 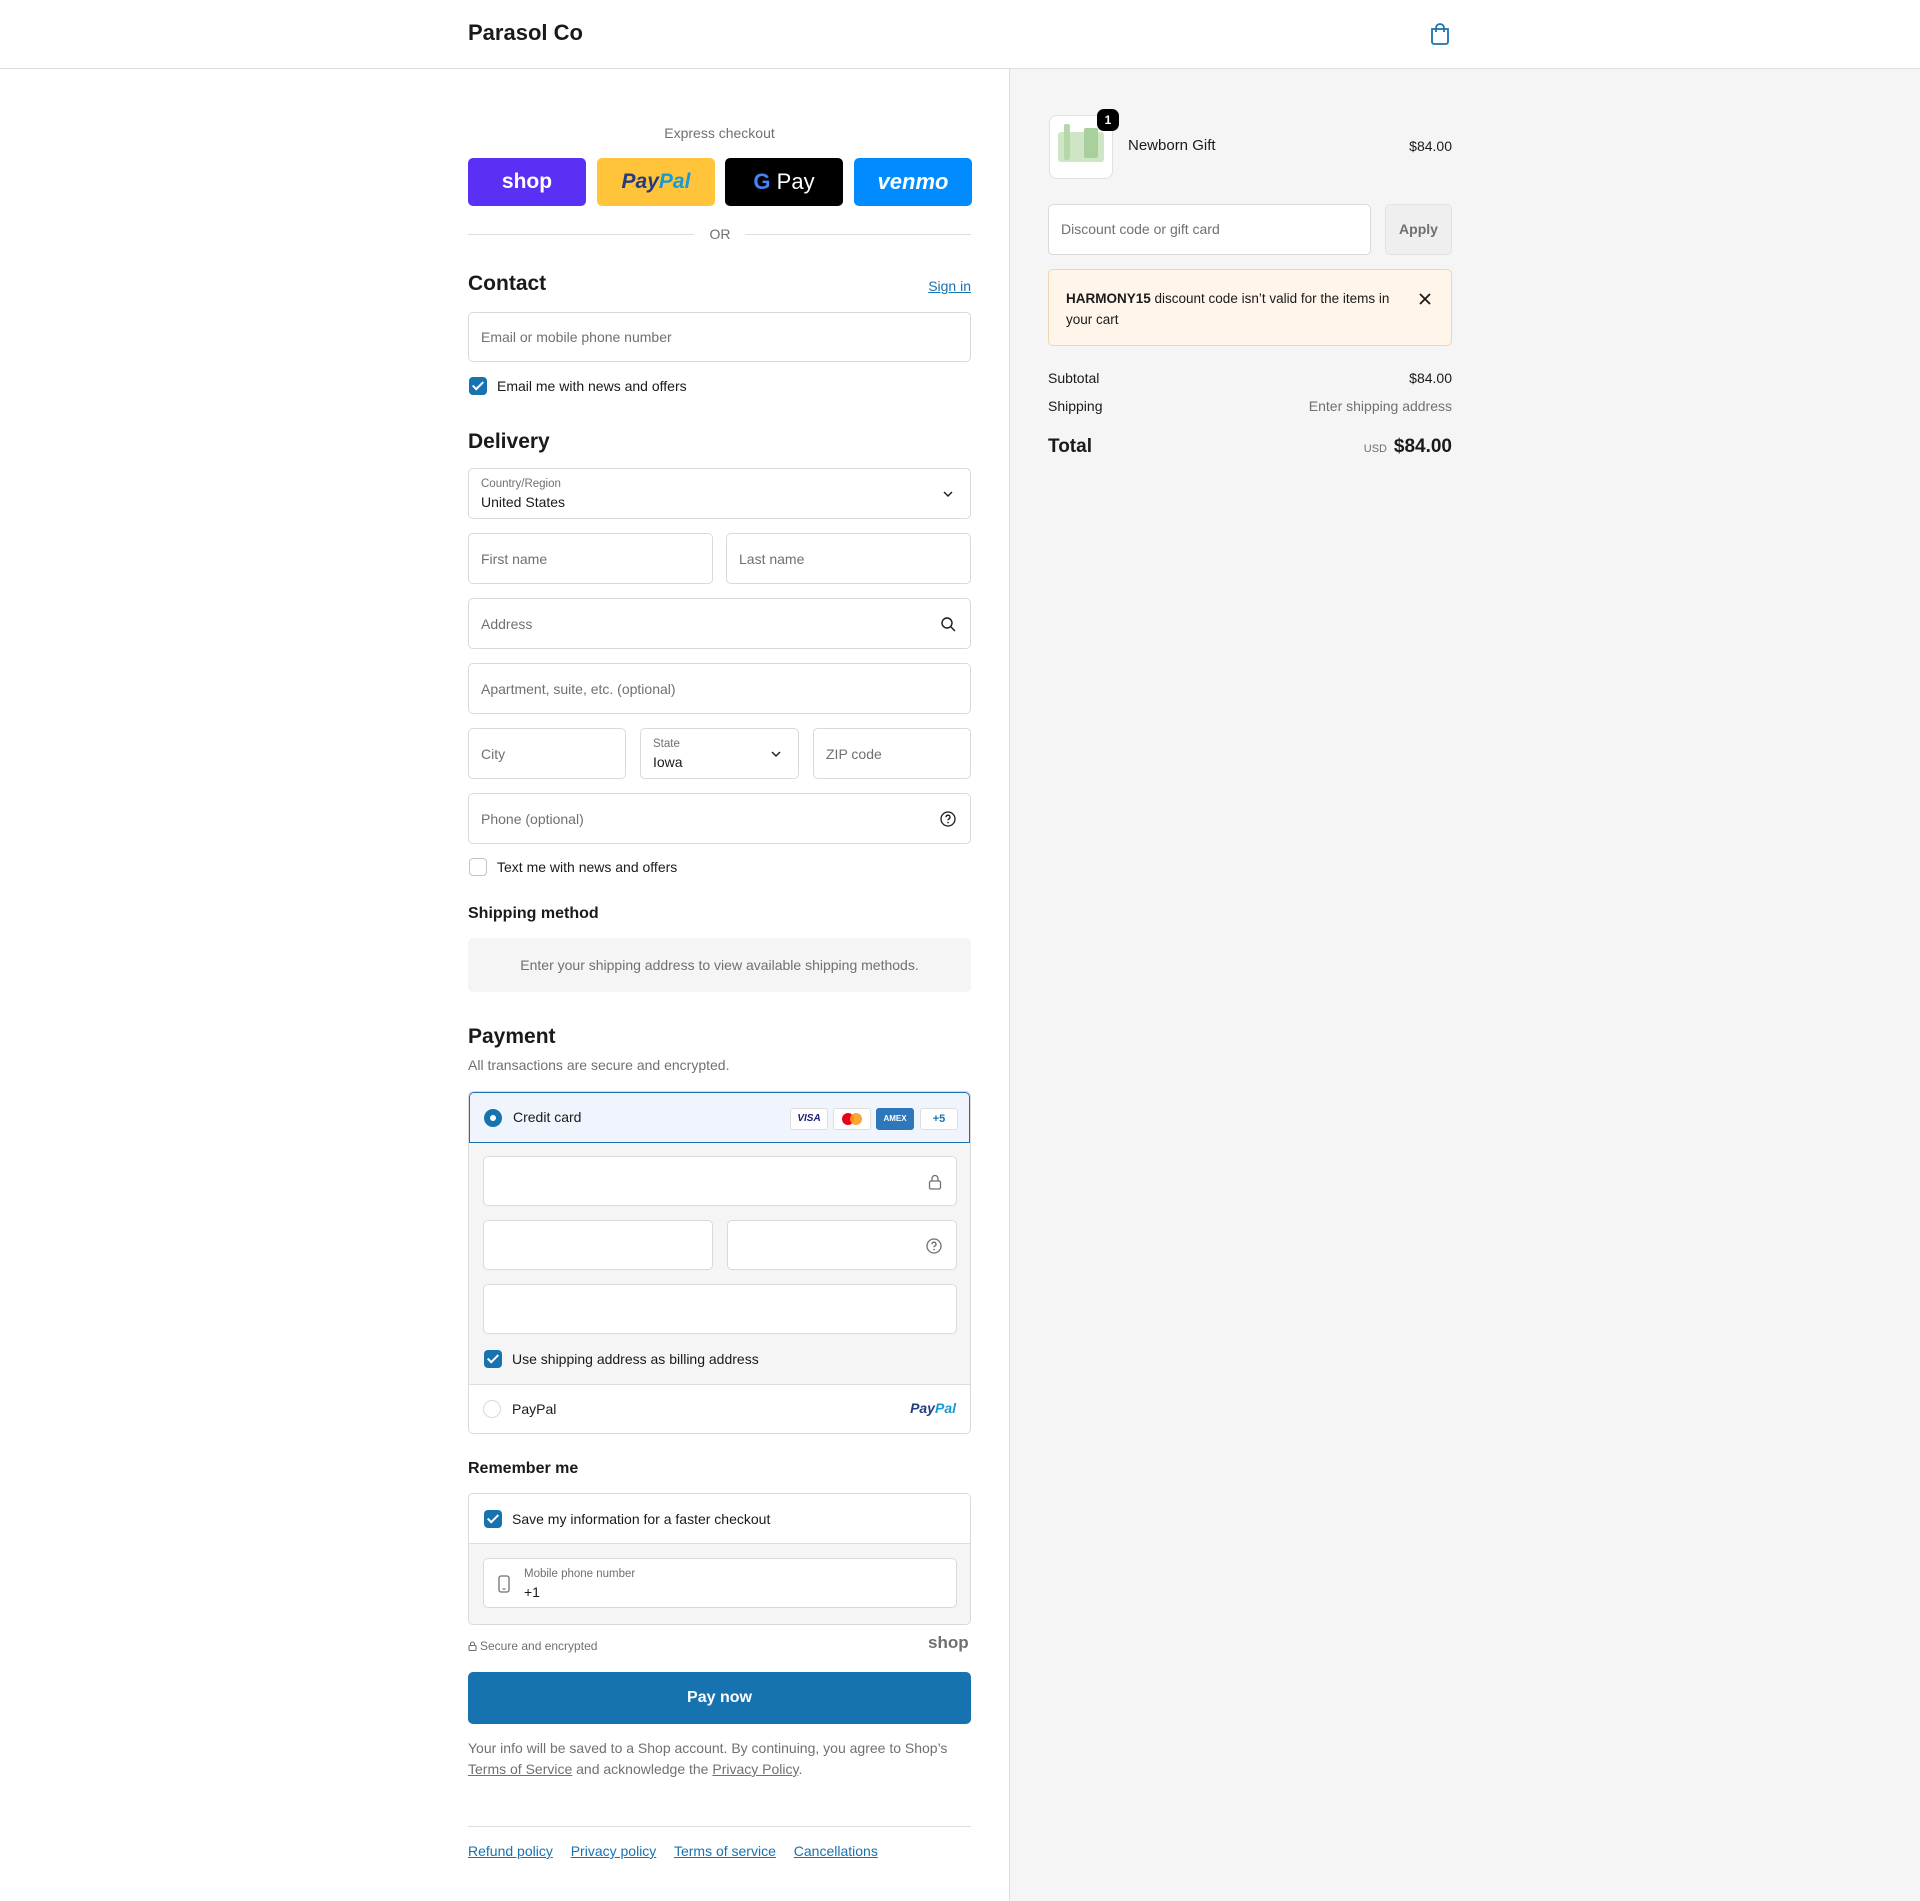 What do you see at coordinates (719, 133) in the screenshot?
I see `express-checkout-title: Express checkout` at bounding box center [719, 133].